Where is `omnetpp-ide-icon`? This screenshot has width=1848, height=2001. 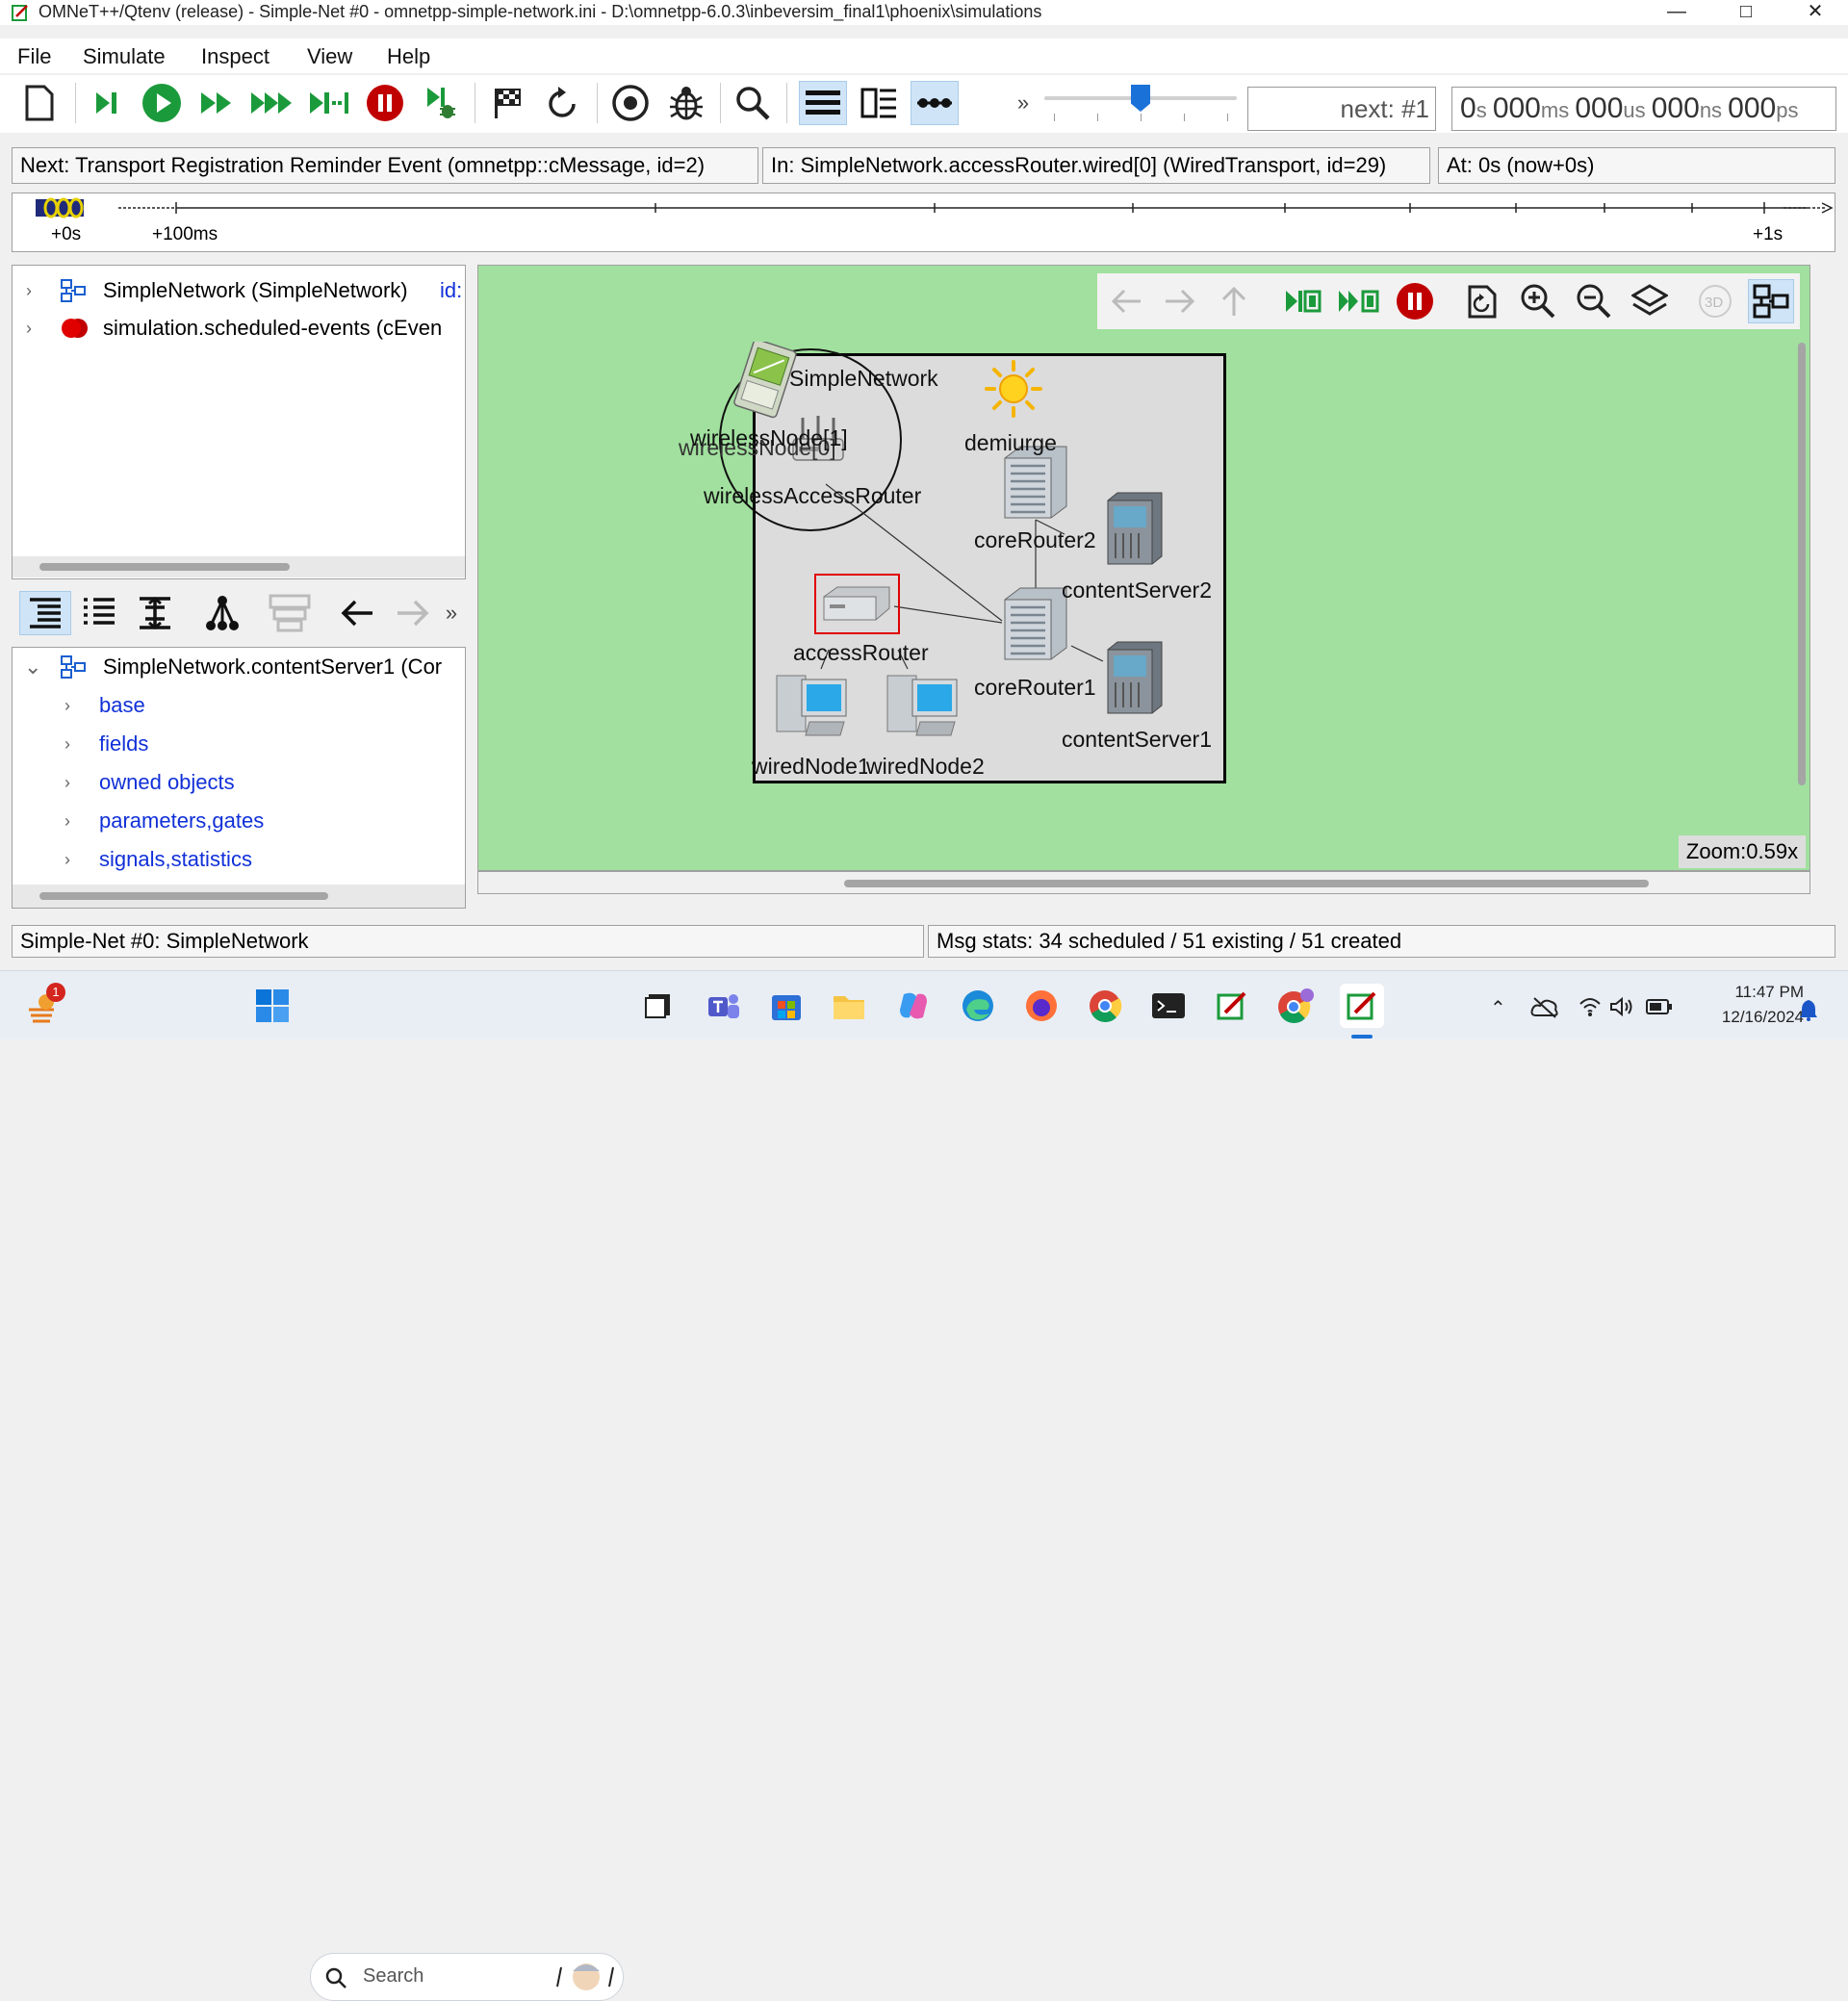
omnetpp-ide-icon is located at coordinates (1232, 1006).